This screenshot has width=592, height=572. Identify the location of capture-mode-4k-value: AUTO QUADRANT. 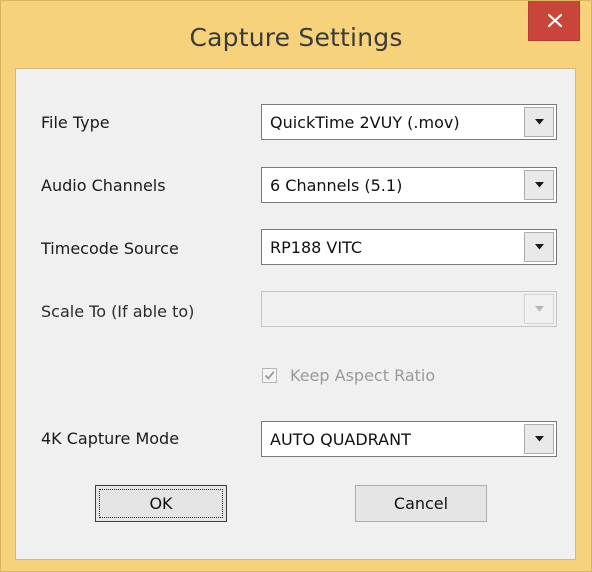
(340, 439).